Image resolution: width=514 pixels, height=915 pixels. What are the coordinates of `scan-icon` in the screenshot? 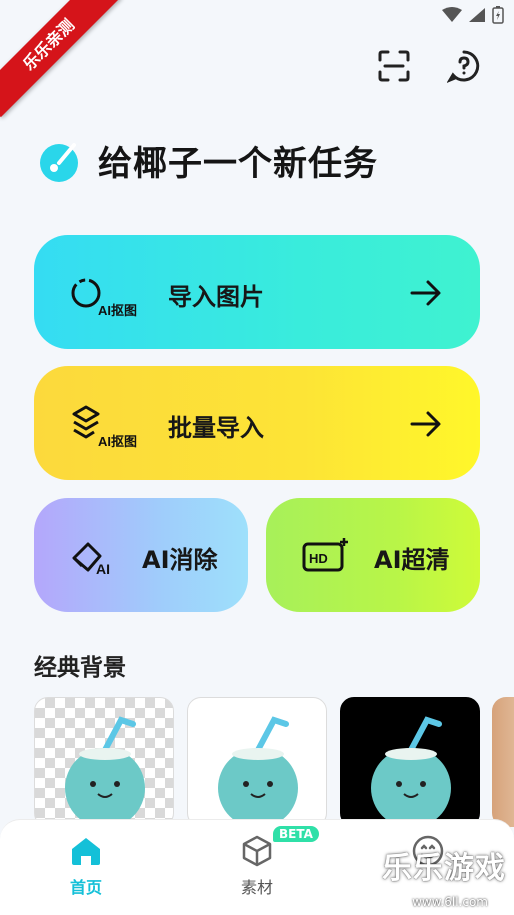 It's located at (394, 66).